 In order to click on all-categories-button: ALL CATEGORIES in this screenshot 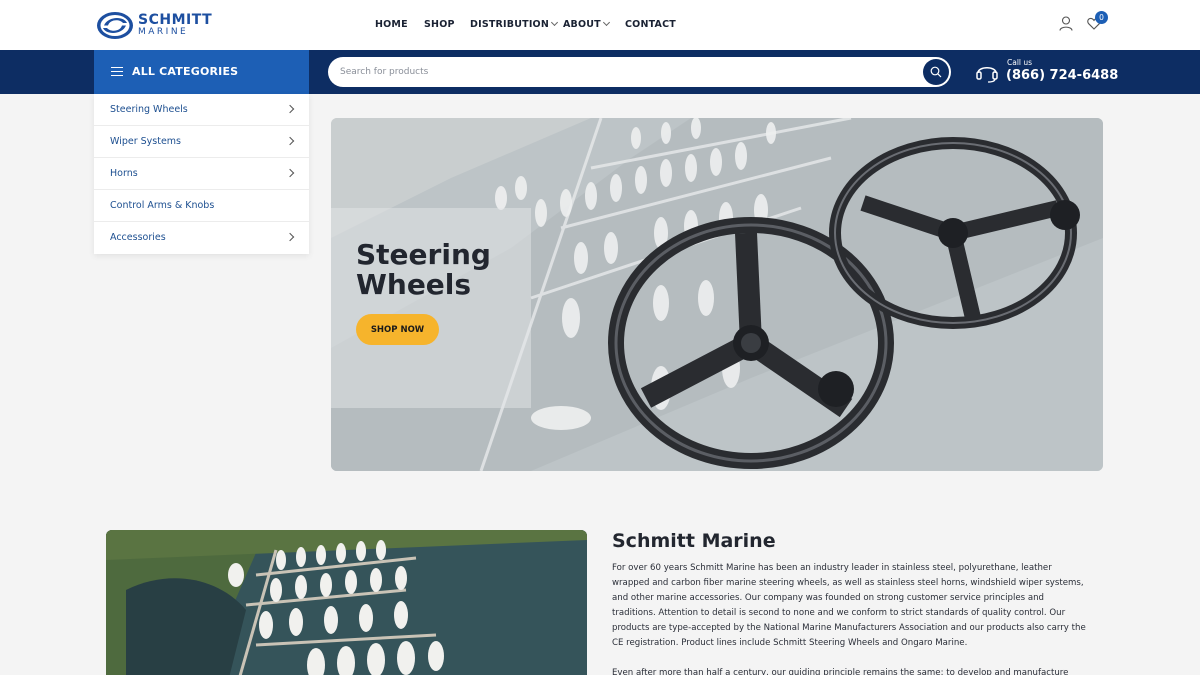, I will do `click(201, 72)`.